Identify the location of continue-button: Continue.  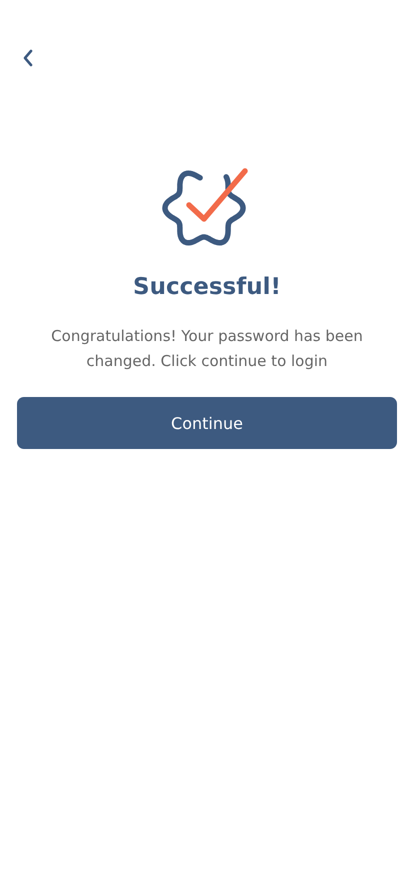
(207, 423).